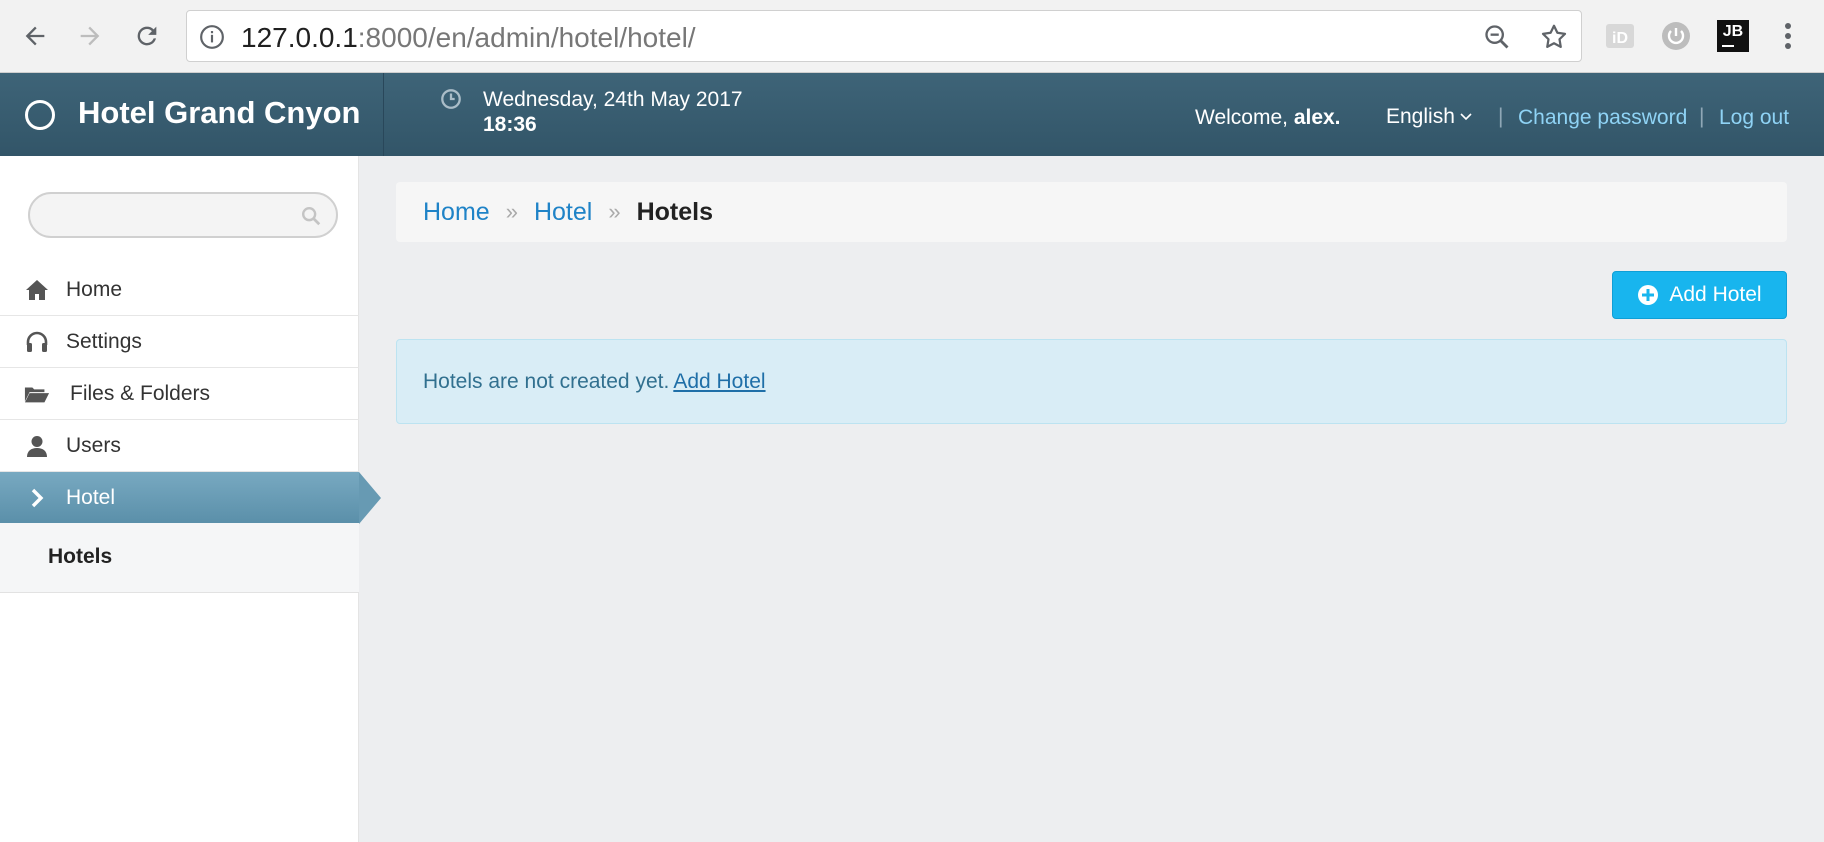 Image resolution: width=1824 pixels, height=842 pixels. I want to click on svg-text: iD, so click(1620, 38).